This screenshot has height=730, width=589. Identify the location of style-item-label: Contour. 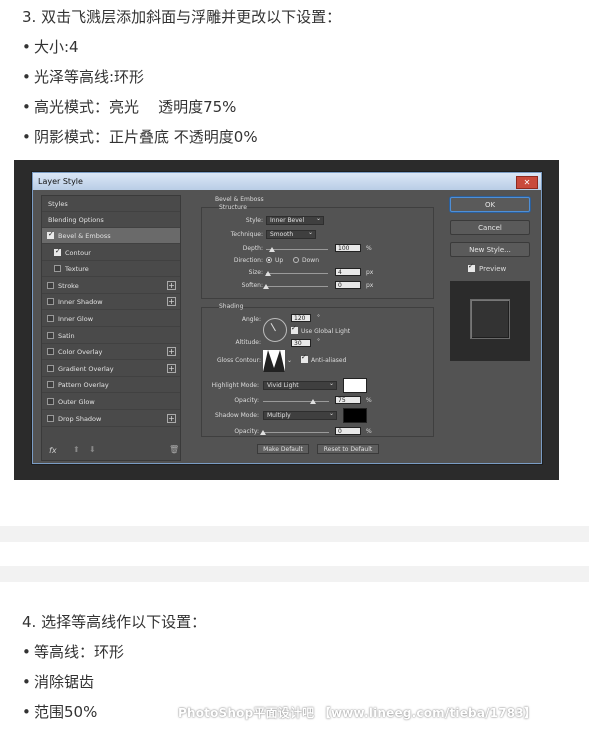
(78, 252).